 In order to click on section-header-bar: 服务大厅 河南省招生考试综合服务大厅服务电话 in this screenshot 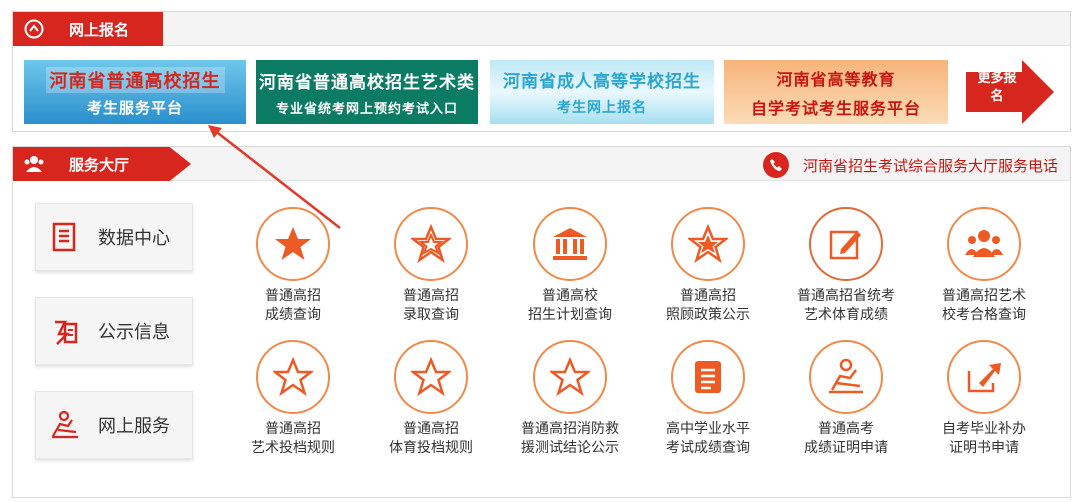, I will do `click(541, 164)`.